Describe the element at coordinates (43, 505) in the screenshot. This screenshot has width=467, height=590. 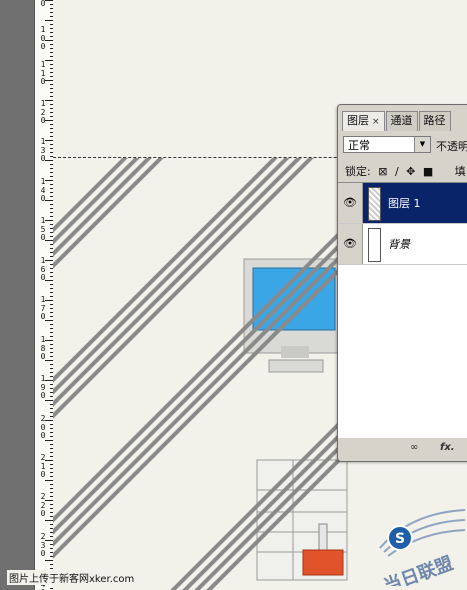
I see `ruler-label: 220` at that location.